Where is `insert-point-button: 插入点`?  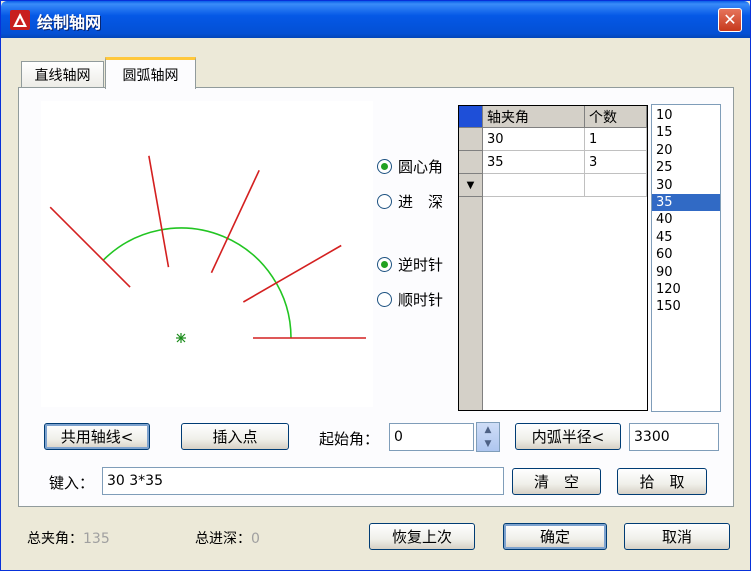 insert-point-button: 插入点 is located at coordinates (235, 436).